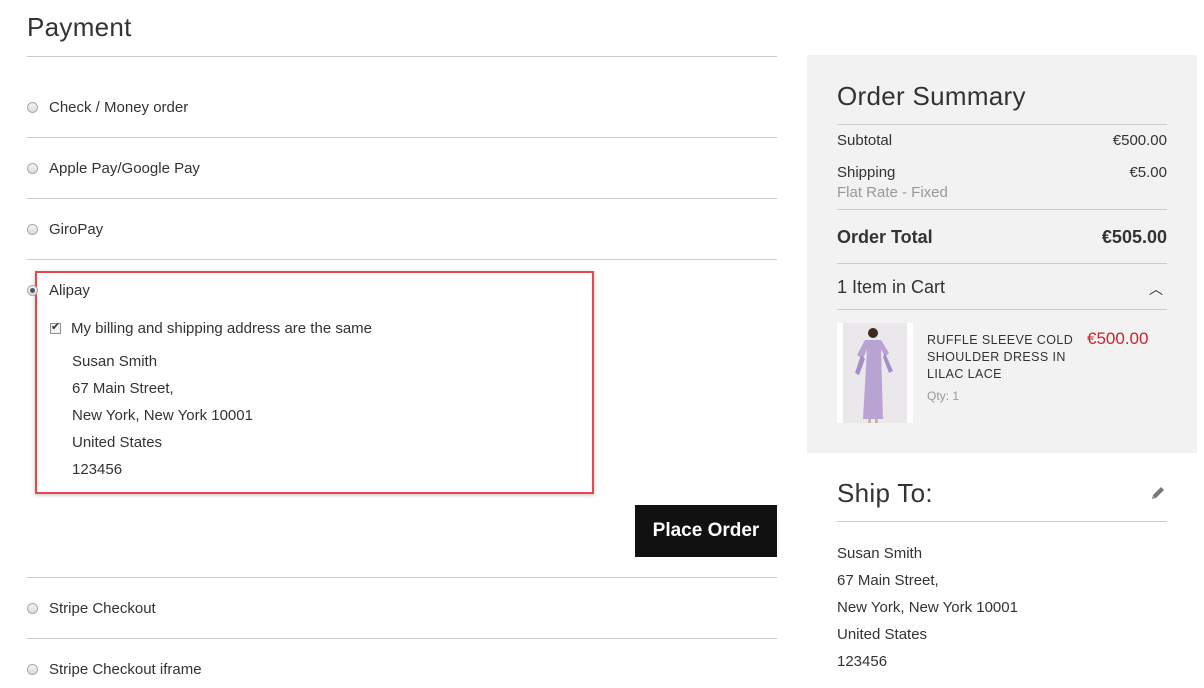  I want to click on order-total-label: Order Total, so click(885, 237).